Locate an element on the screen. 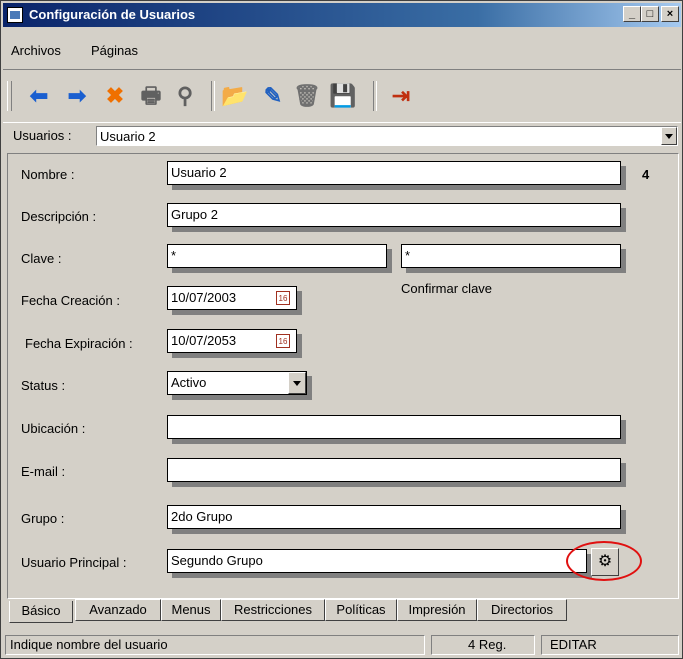 The width and height of the screenshot is (683, 659). usuario-principal-value: Segundo Grupo is located at coordinates (217, 560).